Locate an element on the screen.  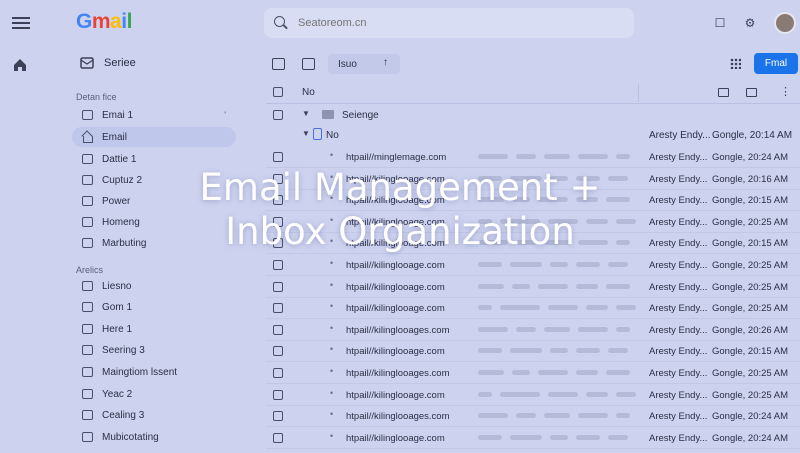
select-all-checkbox is located at coordinates (278, 92).